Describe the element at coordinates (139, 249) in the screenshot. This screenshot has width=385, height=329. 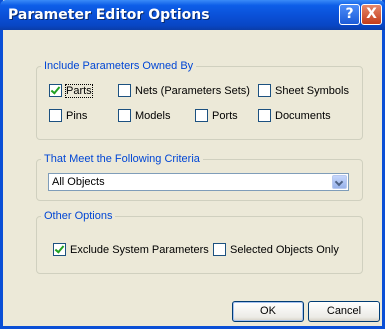
I see `exclude-system-parameters-label: Exclude System Parameters` at that location.